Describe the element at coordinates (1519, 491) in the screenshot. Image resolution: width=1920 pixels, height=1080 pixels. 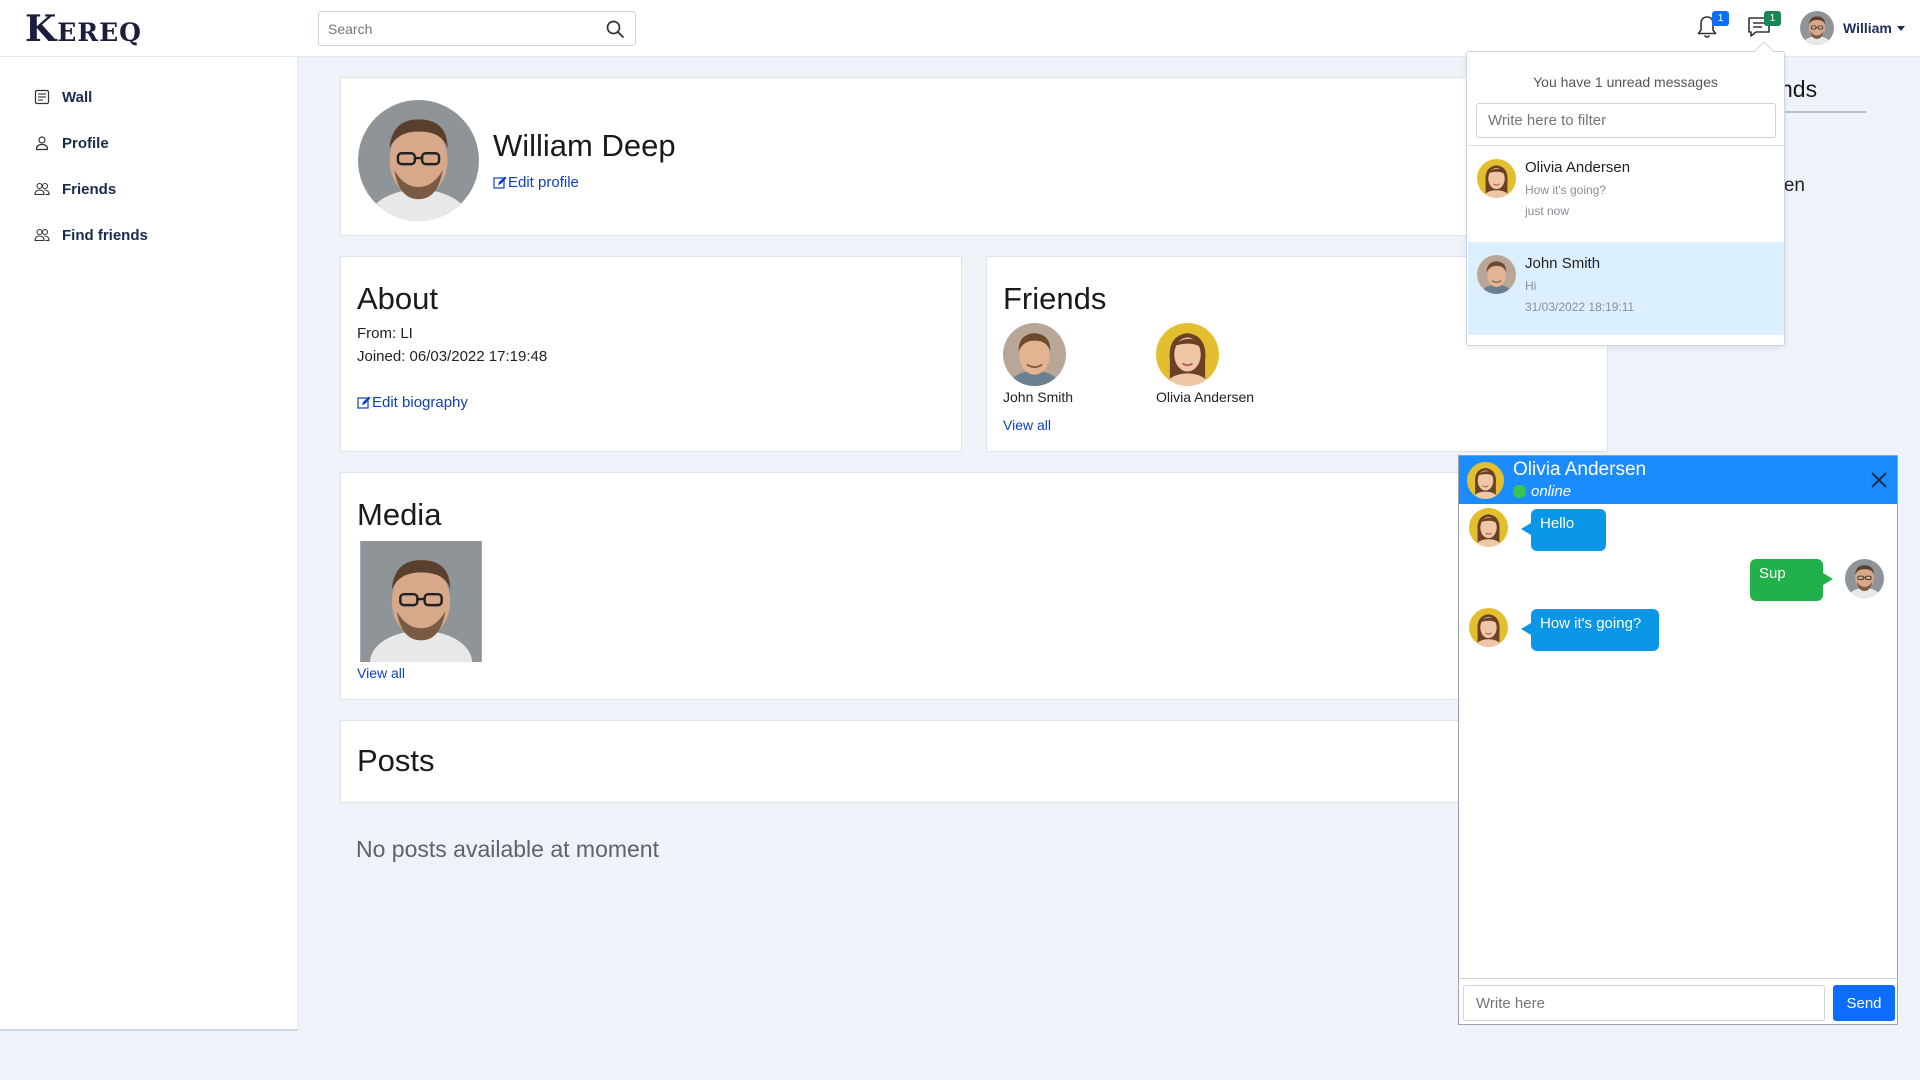
I see `online-status-dot` at that location.